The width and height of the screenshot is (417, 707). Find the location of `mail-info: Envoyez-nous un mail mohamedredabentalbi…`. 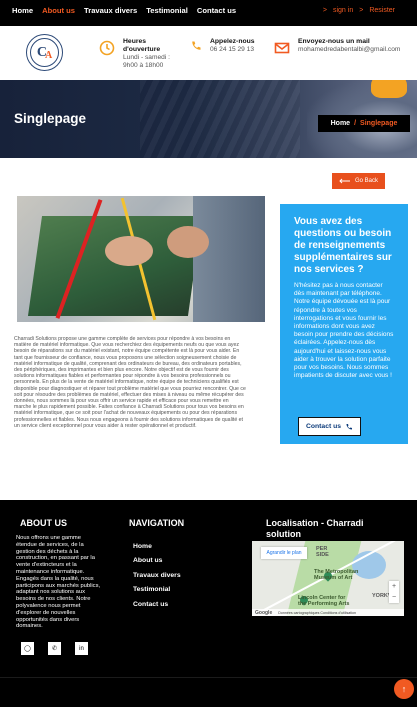

mail-info: Envoyez-nous un mail mohamedredabentalbi… is located at coordinates (337, 47).